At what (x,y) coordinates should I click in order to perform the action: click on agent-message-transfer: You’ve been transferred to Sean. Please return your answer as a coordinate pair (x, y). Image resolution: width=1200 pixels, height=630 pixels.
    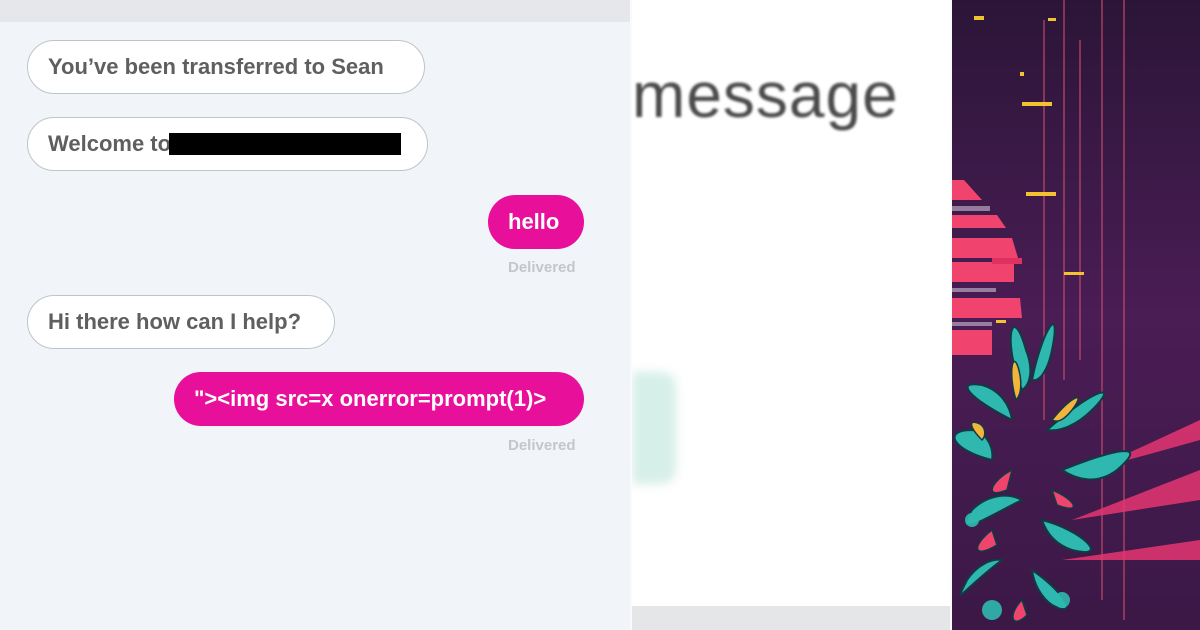
    Looking at the image, I should click on (226, 67).